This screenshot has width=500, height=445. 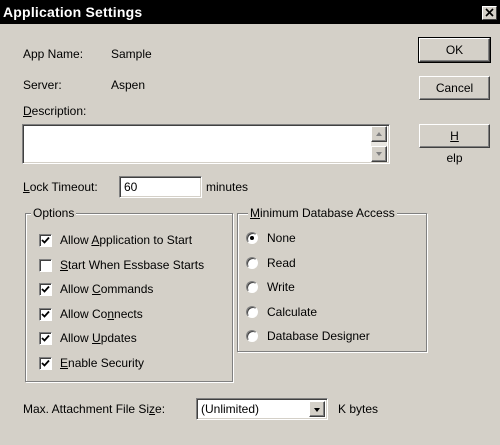 What do you see at coordinates (358, 409) in the screenshot?
I see `attachment-unit: K bytes` at bounding box center [358, 409].